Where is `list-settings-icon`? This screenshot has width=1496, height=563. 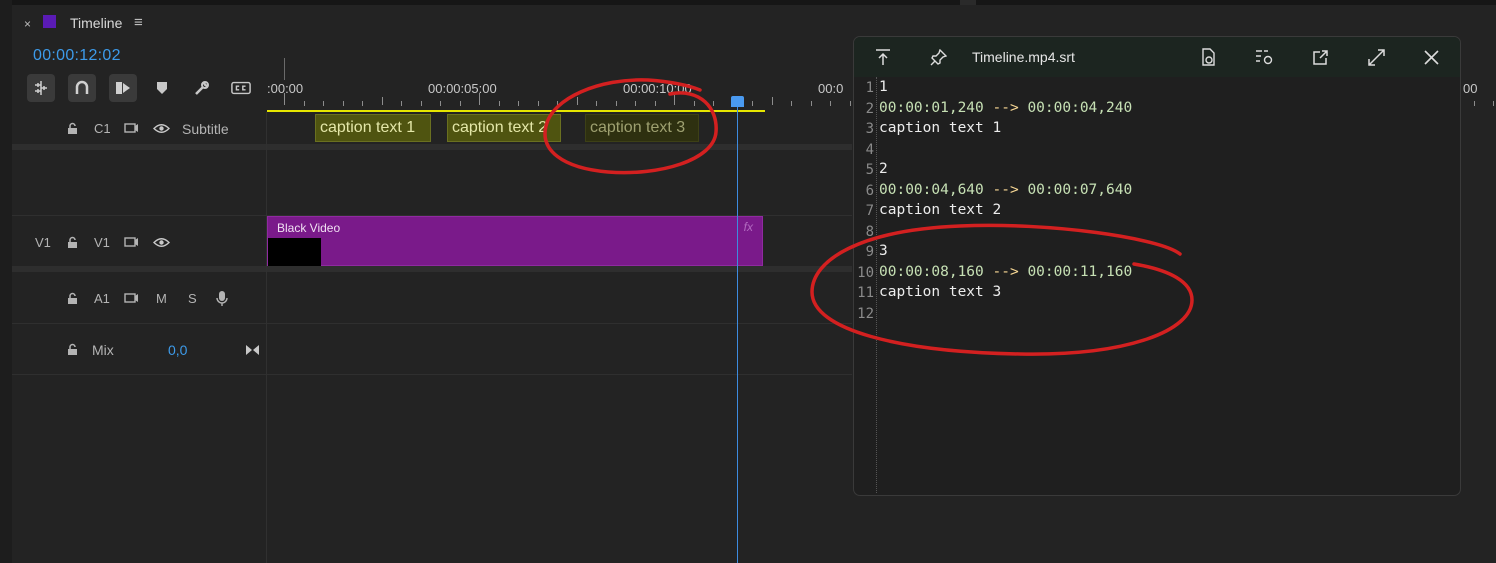 list-settings-icon is located at coordinates (1264, 57).